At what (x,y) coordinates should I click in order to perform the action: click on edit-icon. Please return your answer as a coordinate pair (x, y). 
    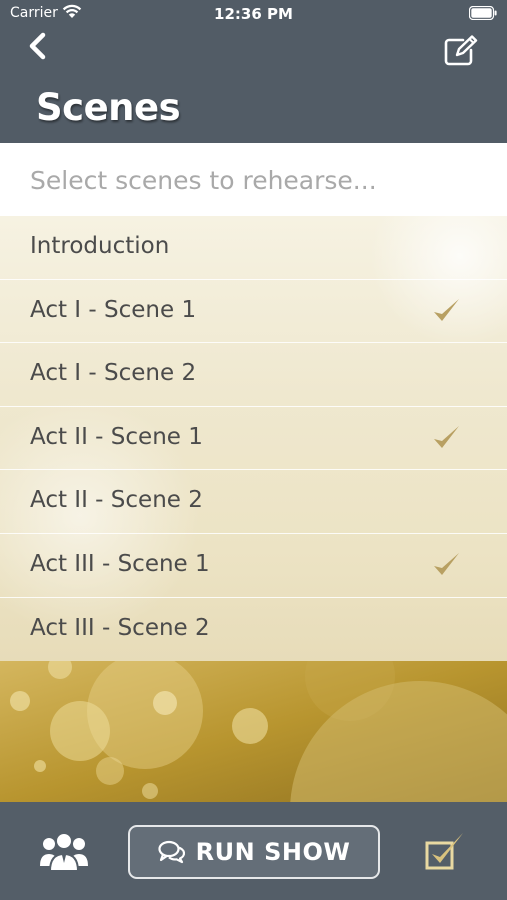
    Looking at the image, I should click on (461, 50).